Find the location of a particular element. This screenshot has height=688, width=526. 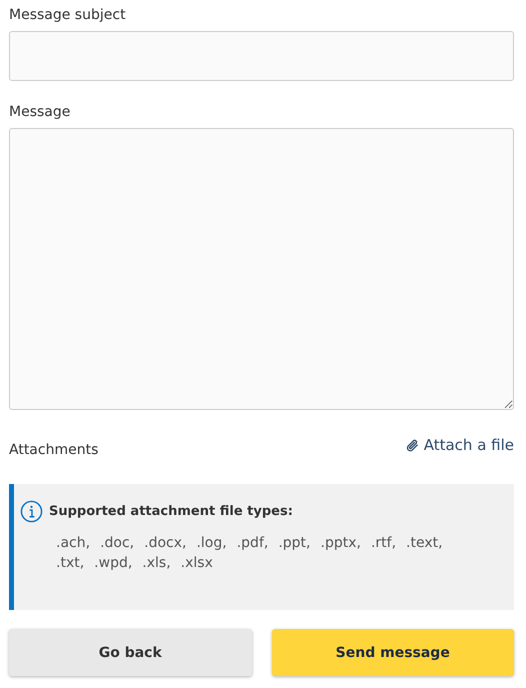

file-type: .log, is located at coordinates (211, 543).